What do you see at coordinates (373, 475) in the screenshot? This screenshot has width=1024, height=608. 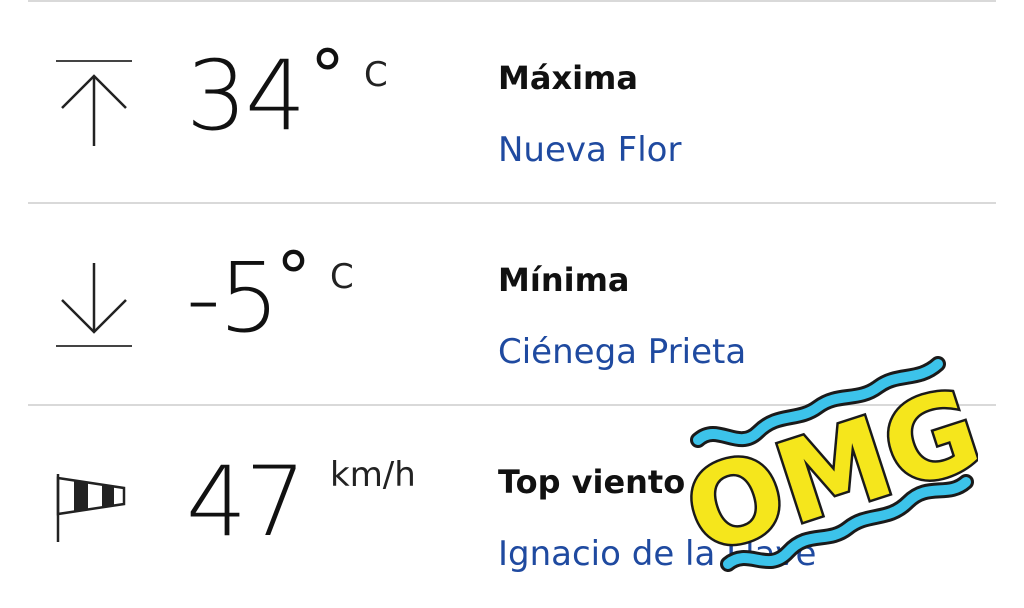 I see `wind-speed-unit: km/h` at bounding box center [373, 475].